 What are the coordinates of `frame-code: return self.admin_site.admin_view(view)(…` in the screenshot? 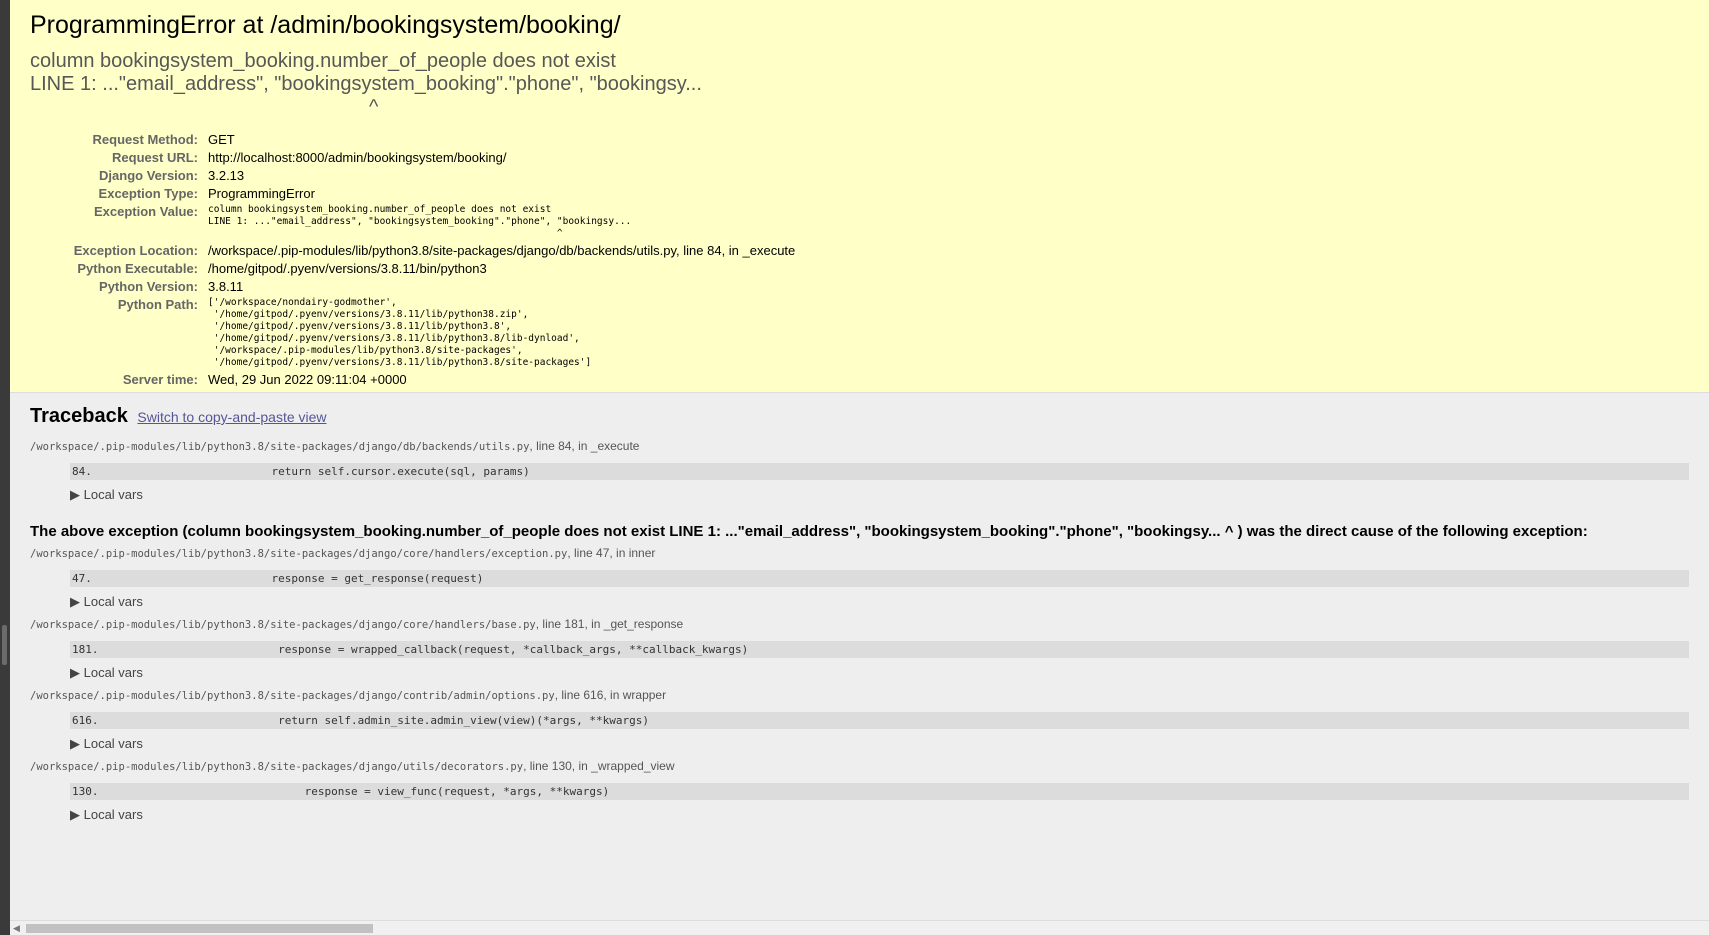 It's located at (420, 720).